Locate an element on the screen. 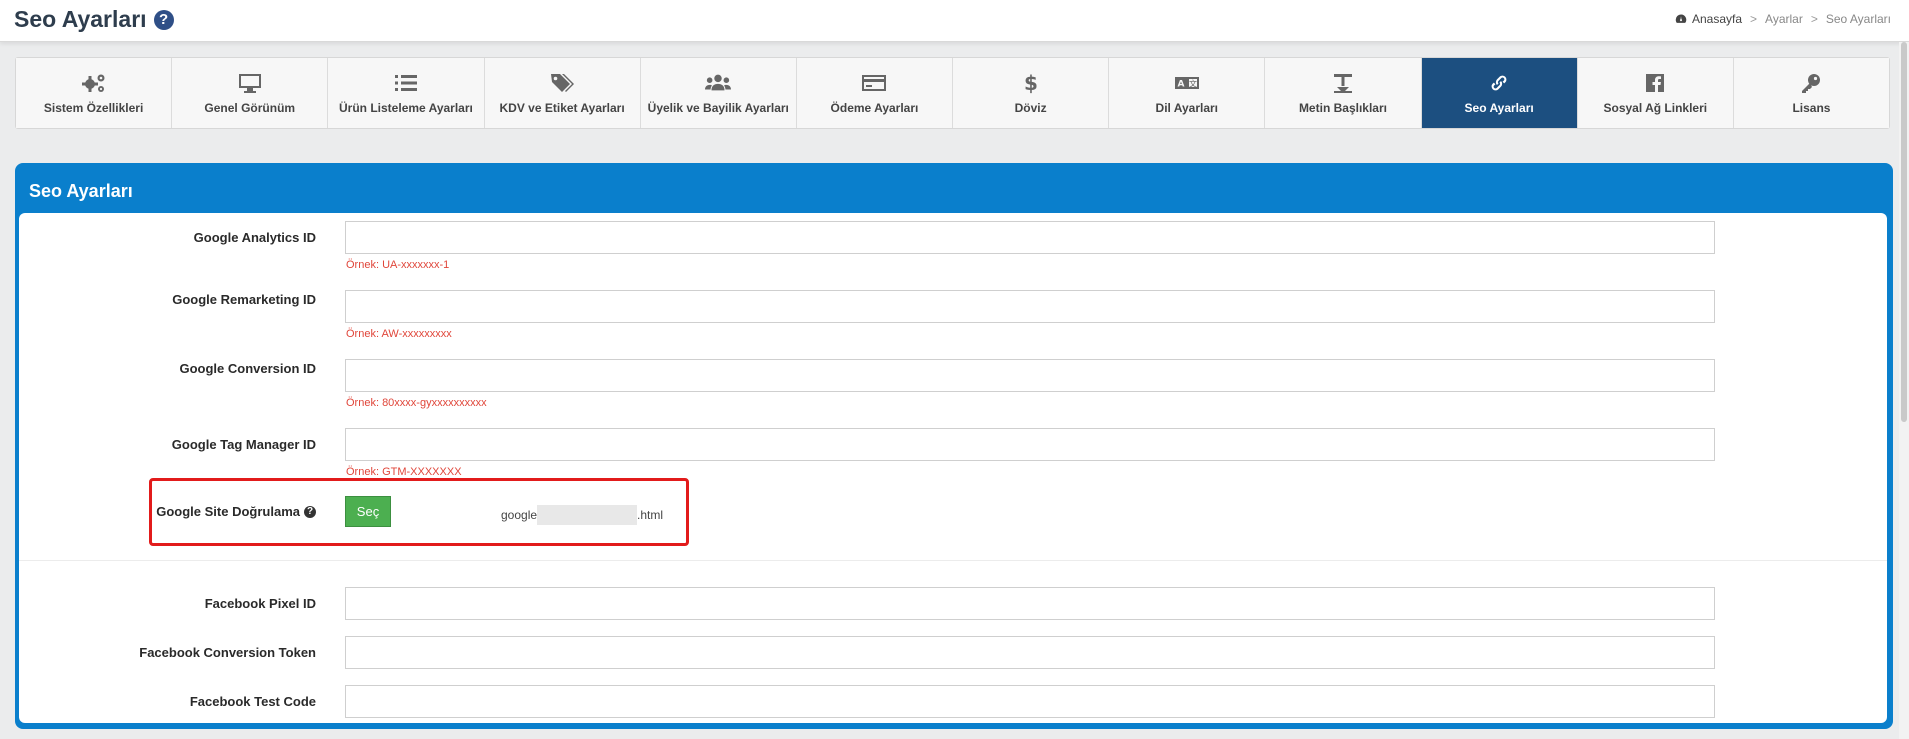  tab-label: KDV ve Etiket Ayarları is located at coordinates (562, 108).